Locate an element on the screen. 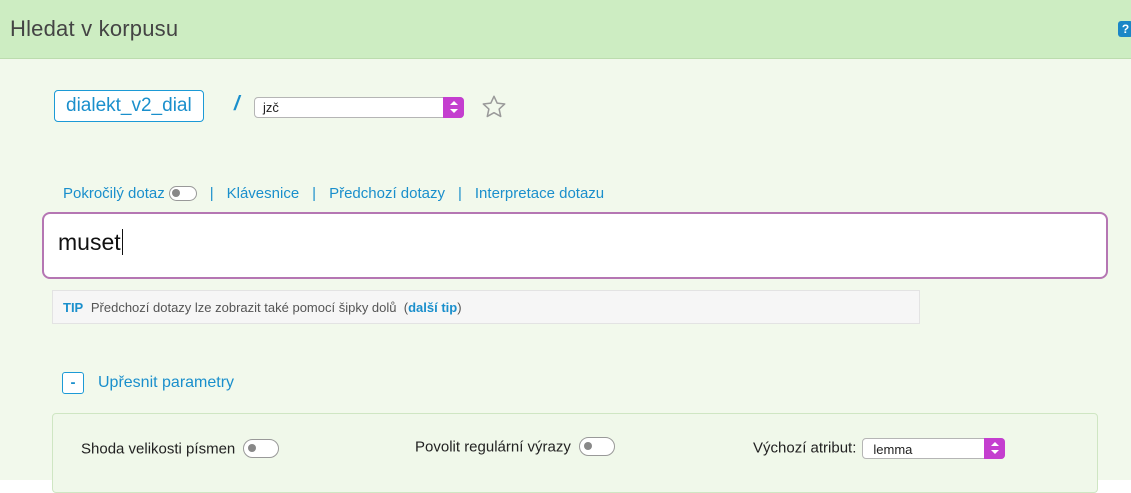 The height and width of the screenshot is (493, 1131). text-caret is located at coordinates (122, 242).